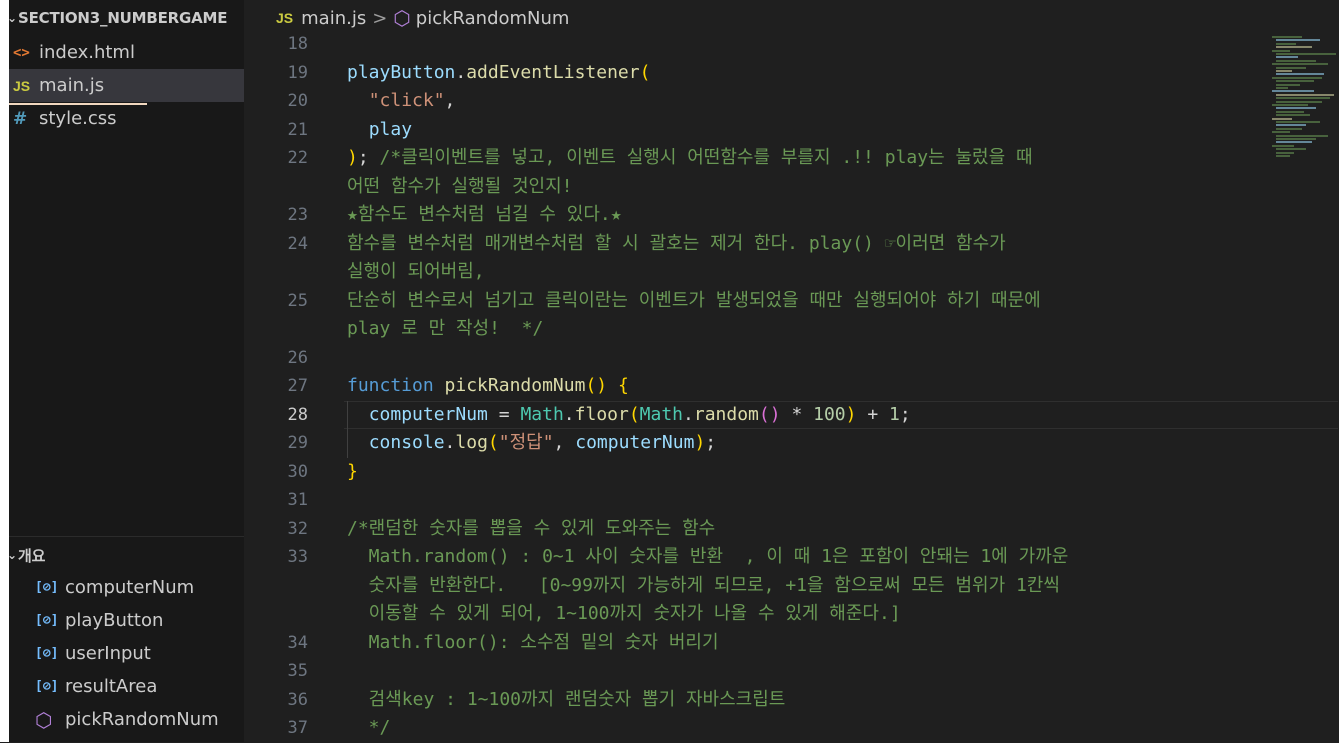 This screenshot has height=743, width=1339. Describe the element at coordinates (126, 85) in the screenshot. I see `file-item-main-js: JS main.js` at that location.